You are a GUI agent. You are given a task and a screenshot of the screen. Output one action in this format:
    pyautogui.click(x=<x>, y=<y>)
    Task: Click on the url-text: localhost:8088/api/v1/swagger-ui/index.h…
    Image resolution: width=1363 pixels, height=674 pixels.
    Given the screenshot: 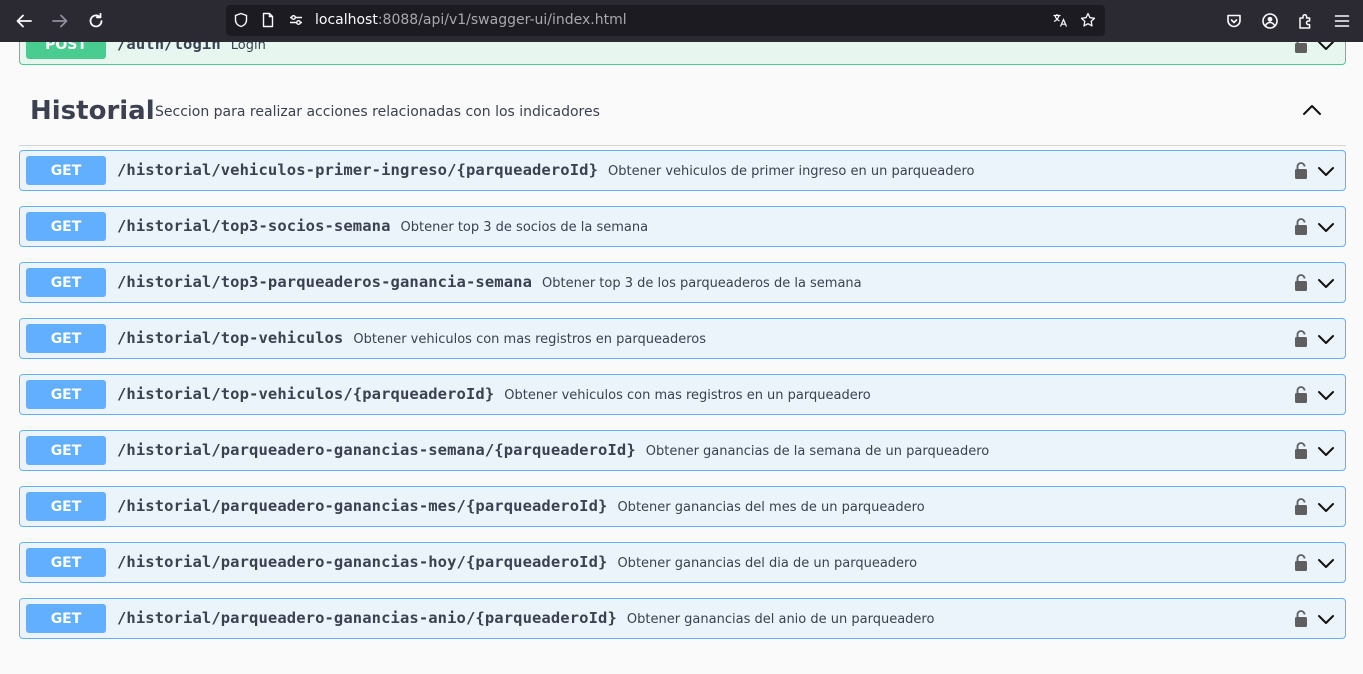 What is the action you would take?
    pyautogui.click(x=471, y=20)
    